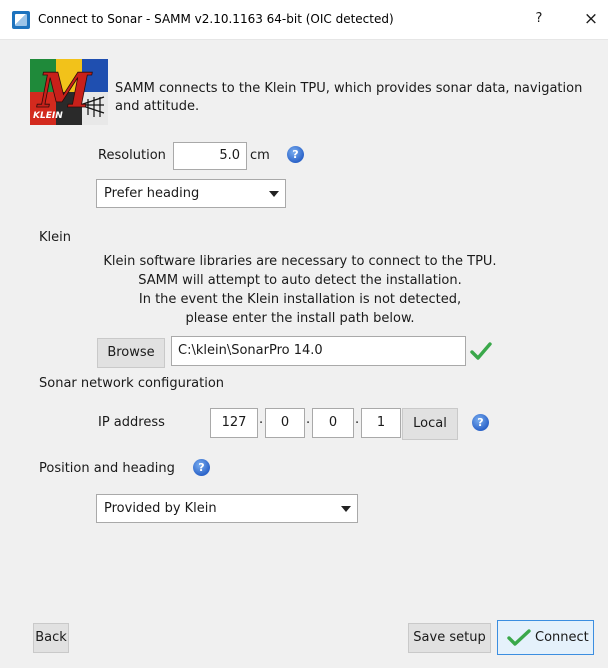  I want to click on resolution-input: 5.0, so click(210, 156).